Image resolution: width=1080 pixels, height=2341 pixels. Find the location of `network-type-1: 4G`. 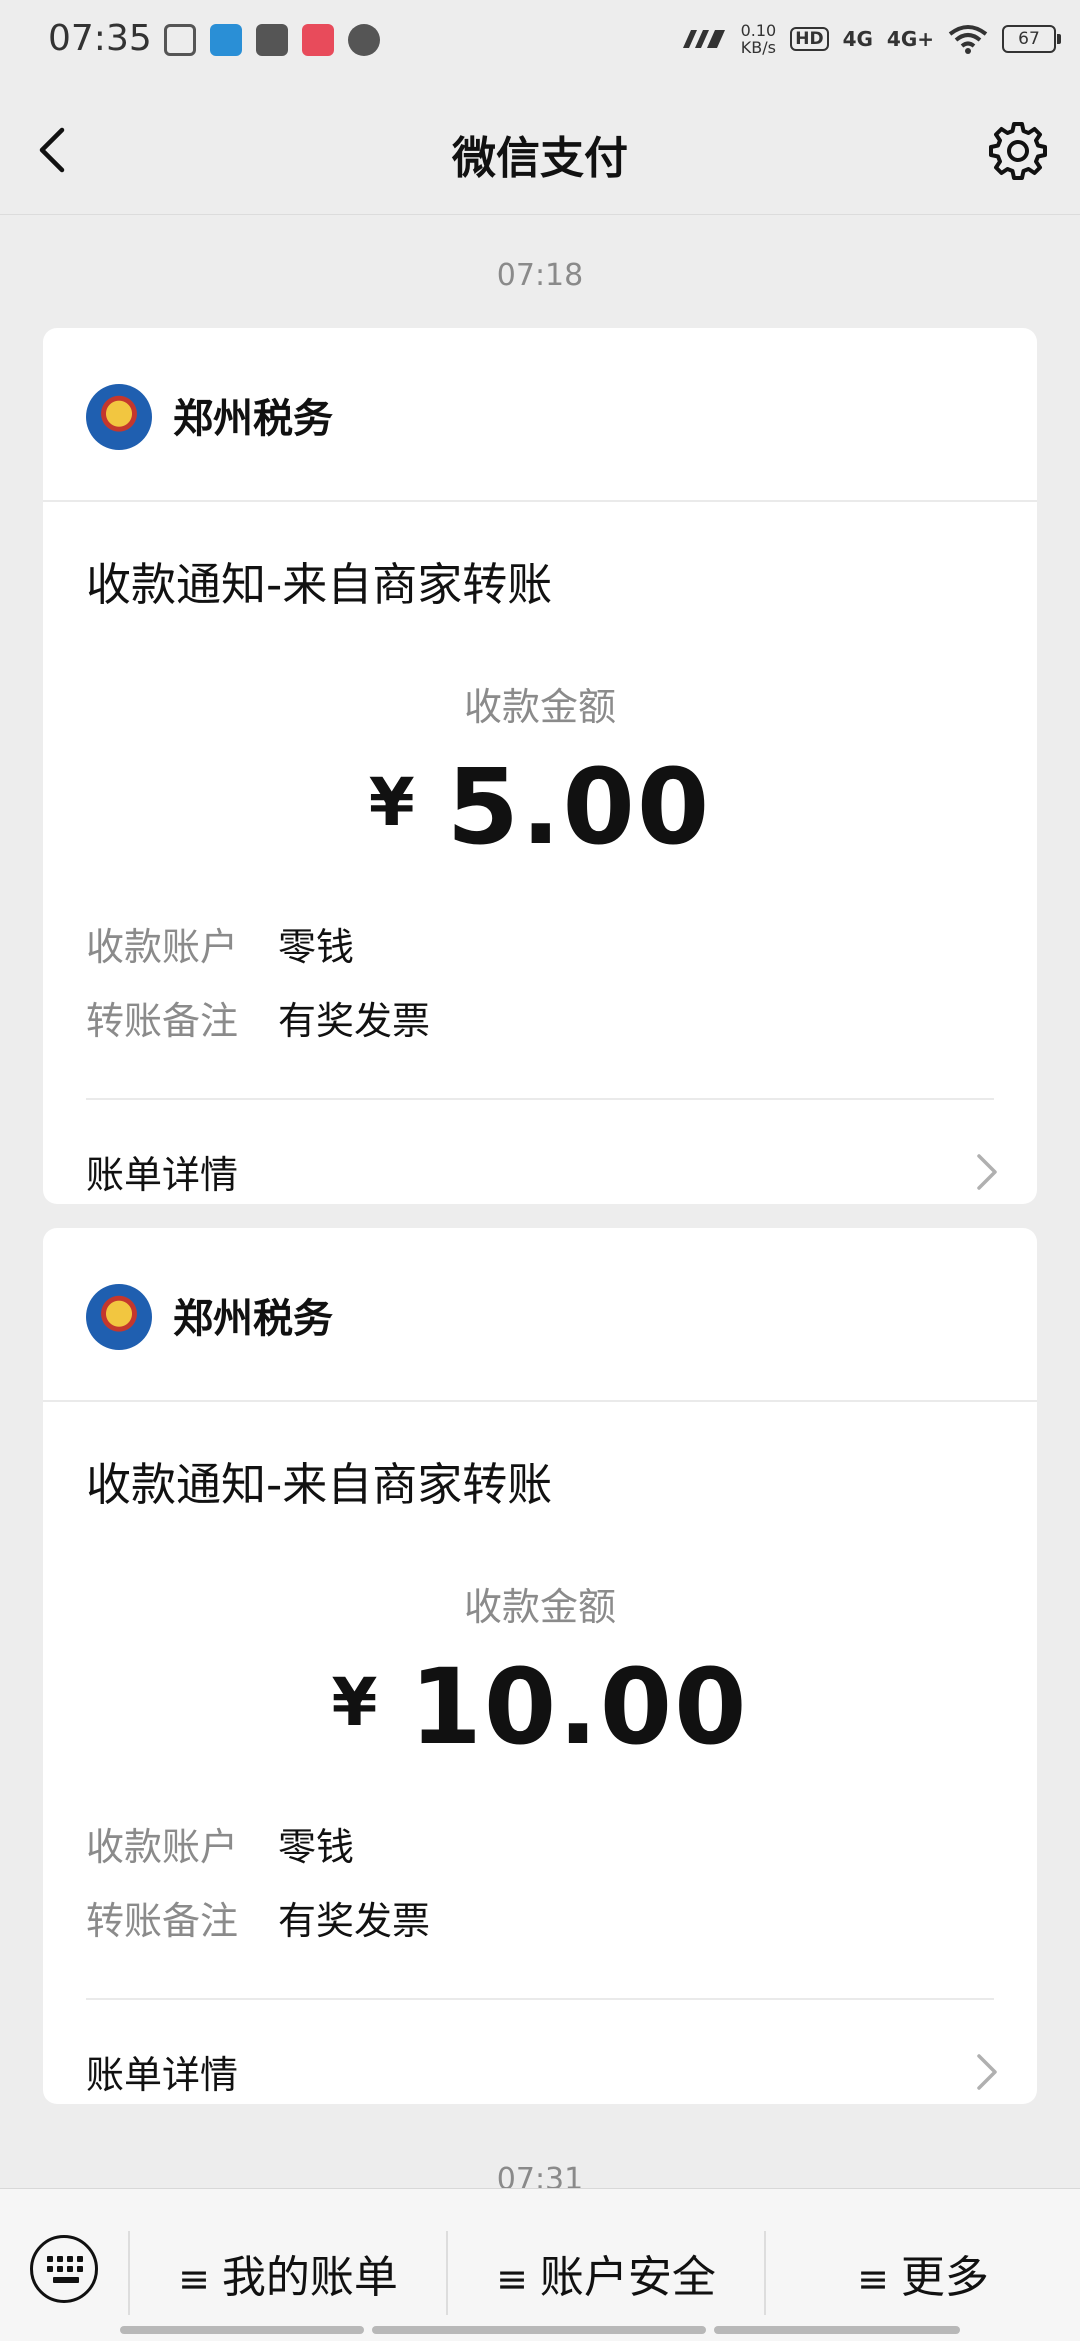

network-type-1: 4G is located at coordinates (857, 39).